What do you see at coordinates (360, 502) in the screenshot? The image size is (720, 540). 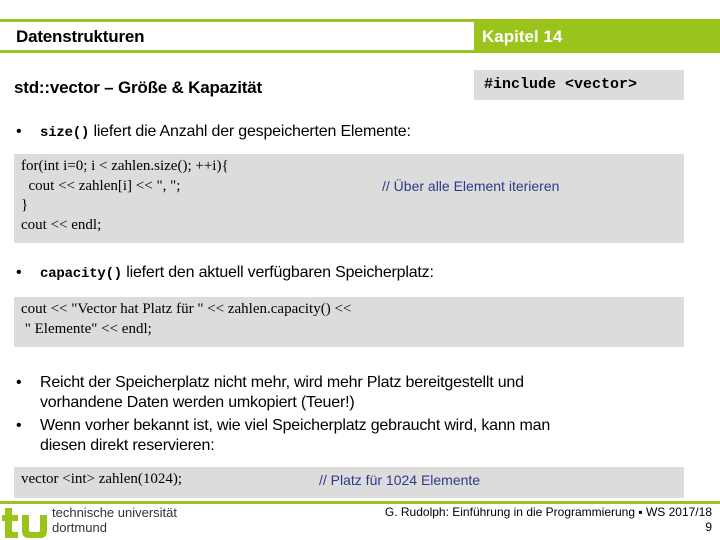 I see `footer-rule` at bounding box center [360, 502].